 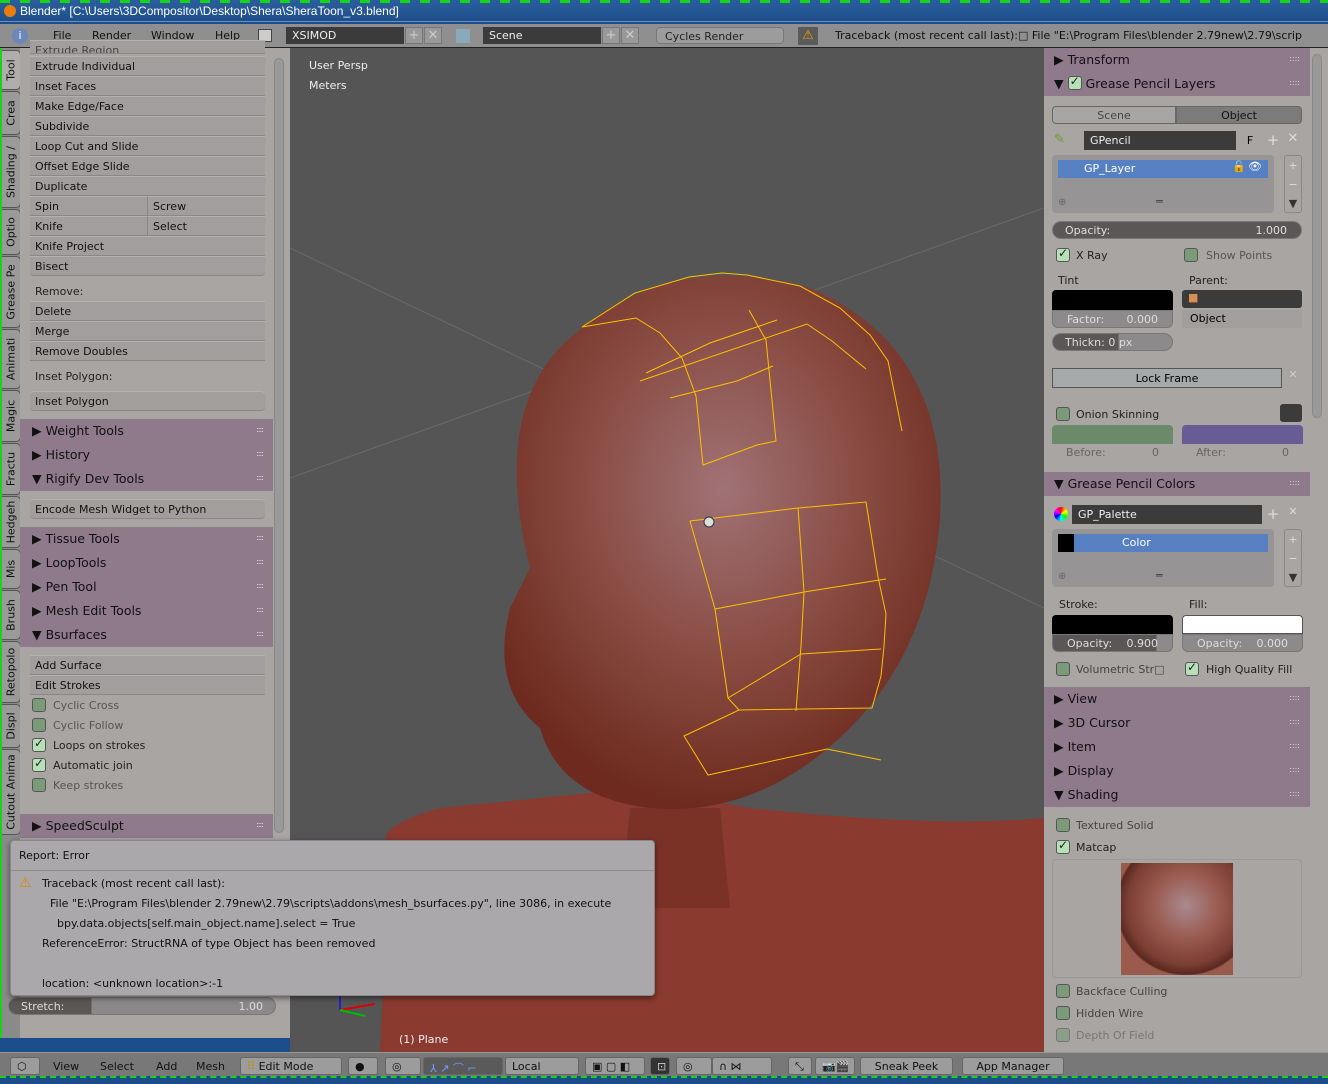 I want to click on mode-dropdown: ⠿ Edit Mode, so click(x=291, y=1066).